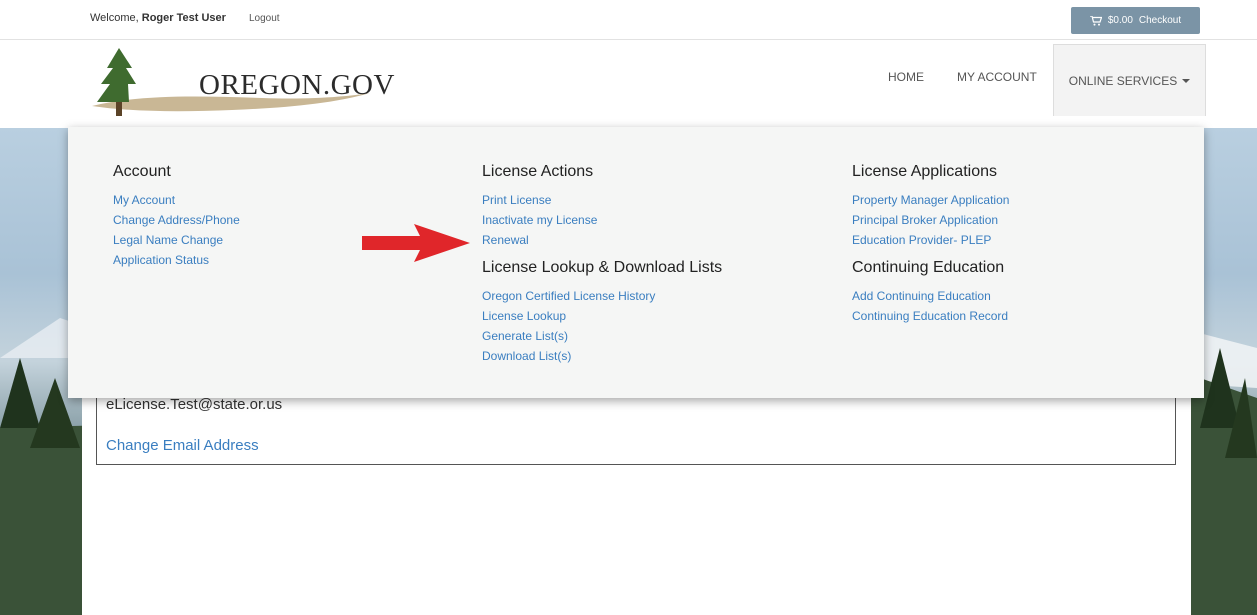  I want to click on oregon-gov-logo: OREGON.GOV, so click(238, 85).